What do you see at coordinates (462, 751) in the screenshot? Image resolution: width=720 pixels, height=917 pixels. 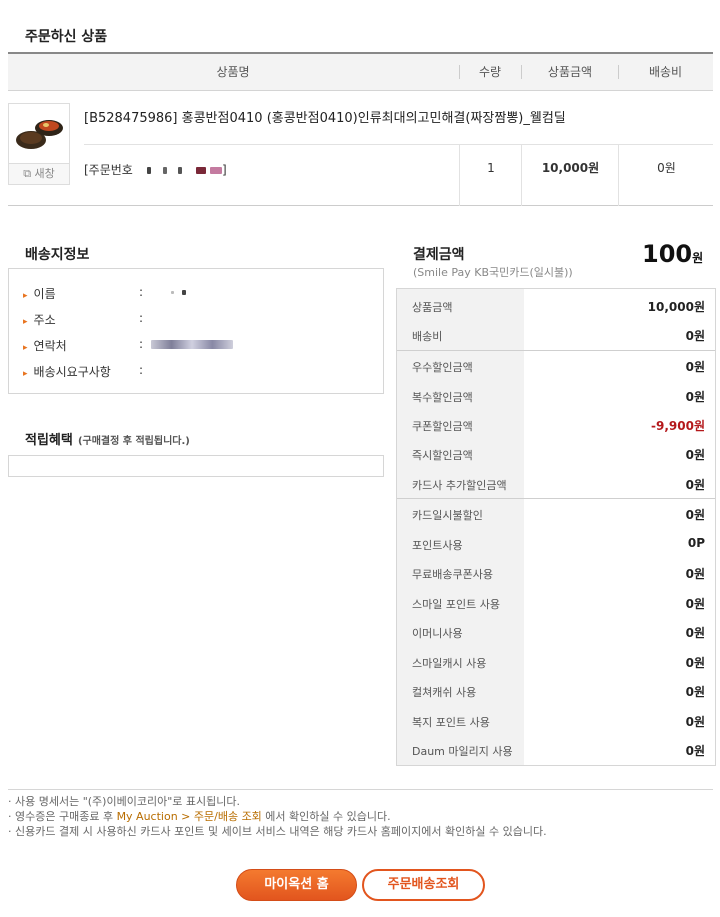 I see `payment-row-label: Daum 마일리지 사용` at bounding box center [462, 751].